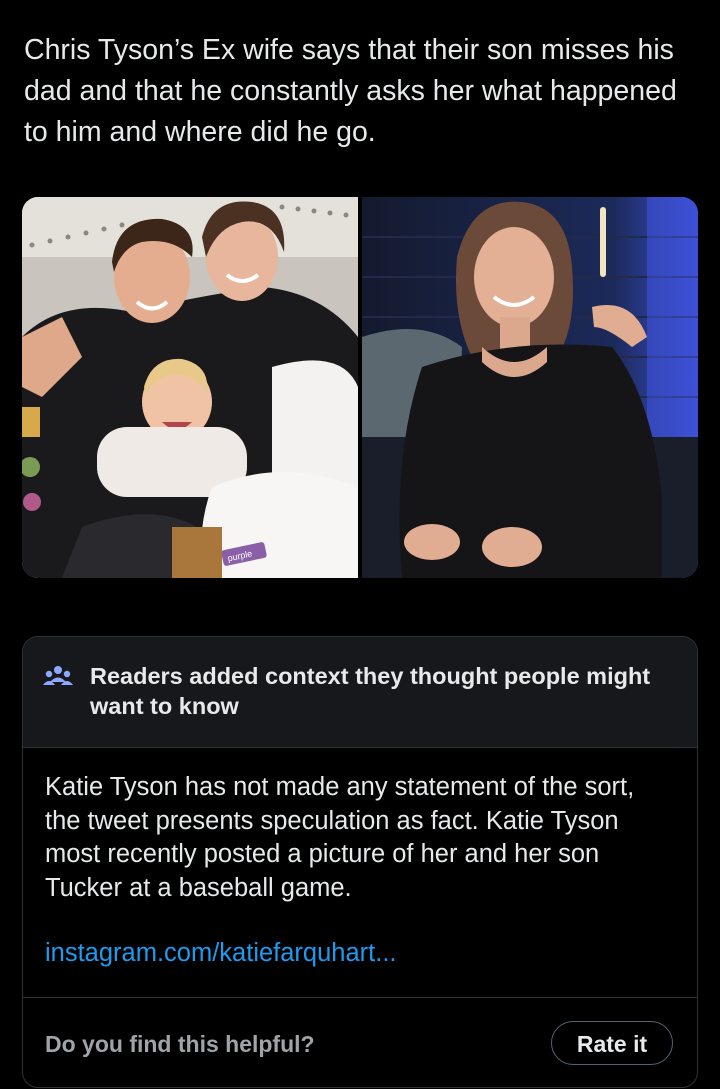  Describe the element at coordinates (58, 675) in the screenshot. I see `people-group-icon` at that location.